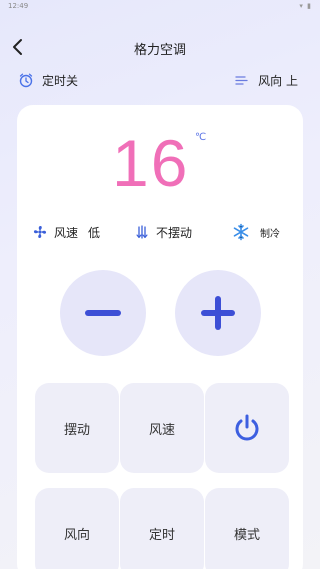  What do you see at coordinates (151, 163) in the screenshot?
I see `temperature-value: 16` at bounding box center [151, 163].